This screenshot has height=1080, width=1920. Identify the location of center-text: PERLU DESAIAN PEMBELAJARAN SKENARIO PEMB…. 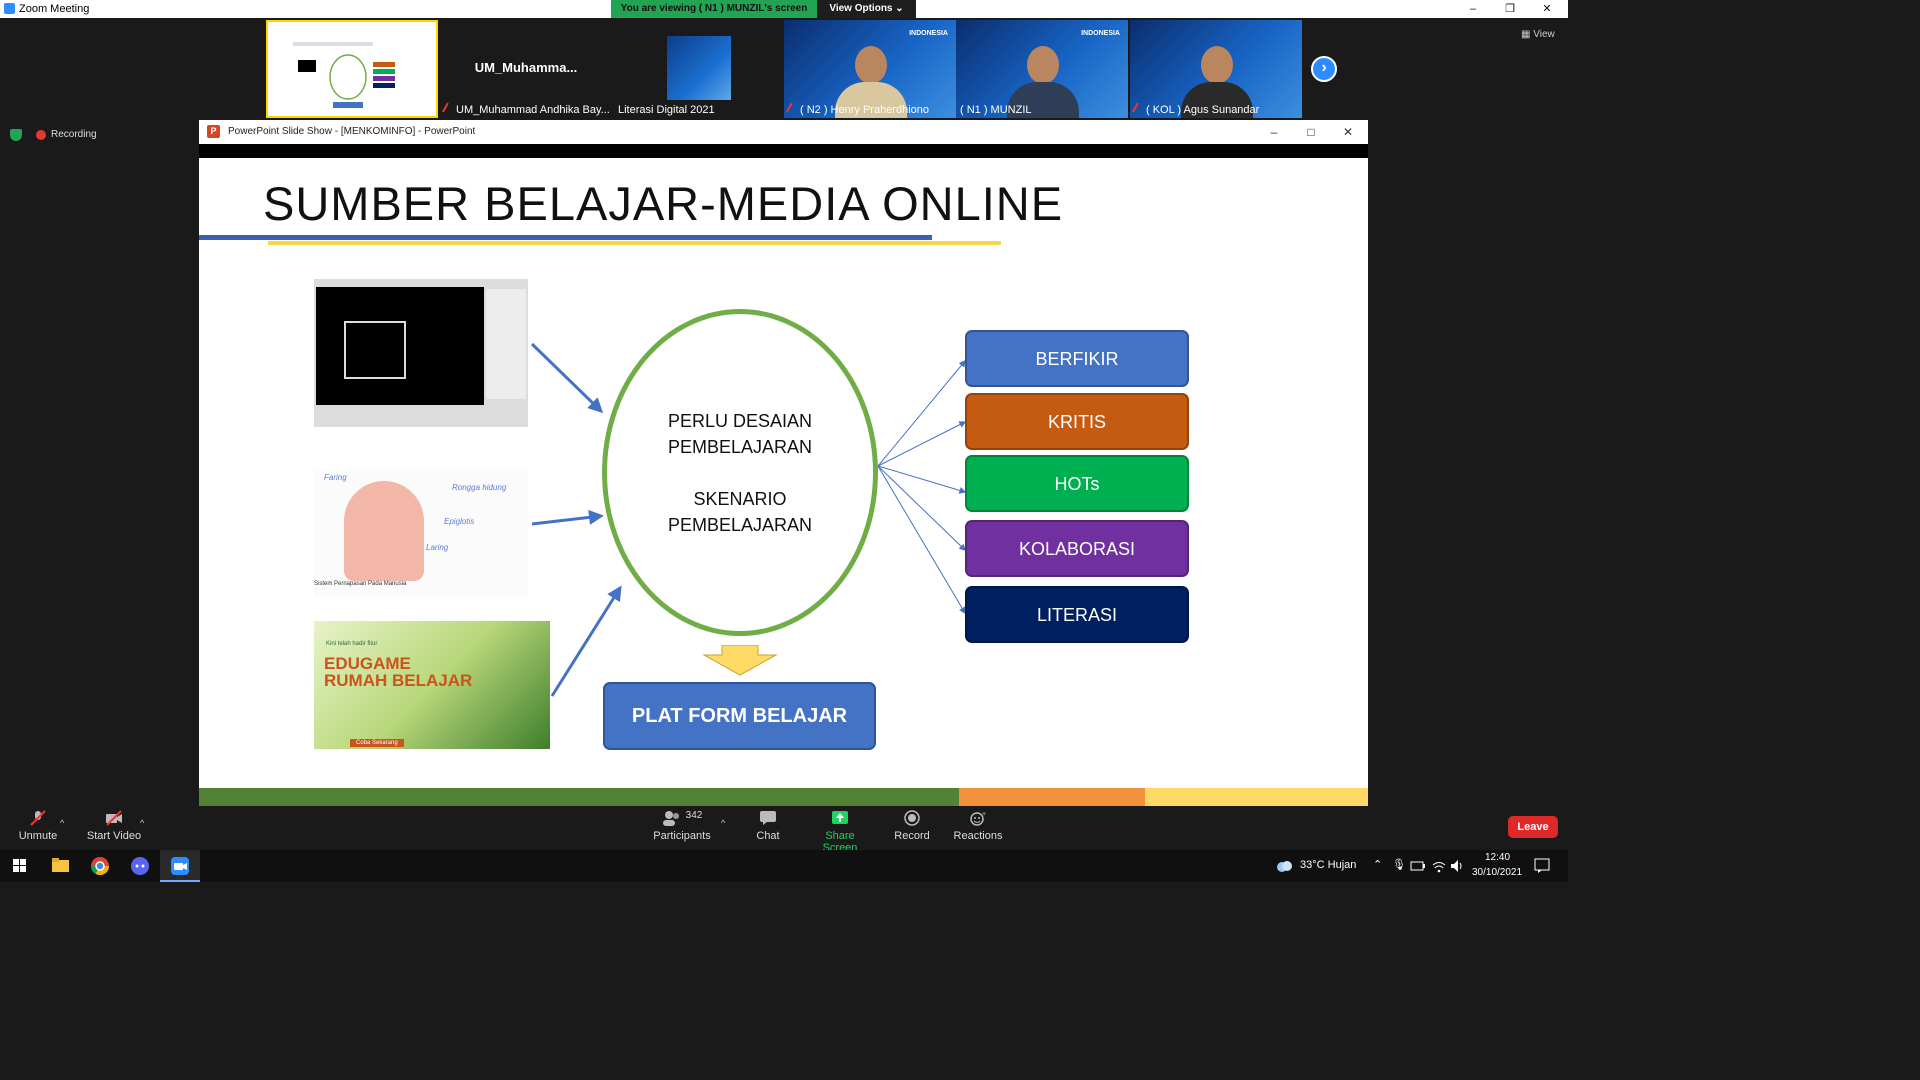
(740, 473).